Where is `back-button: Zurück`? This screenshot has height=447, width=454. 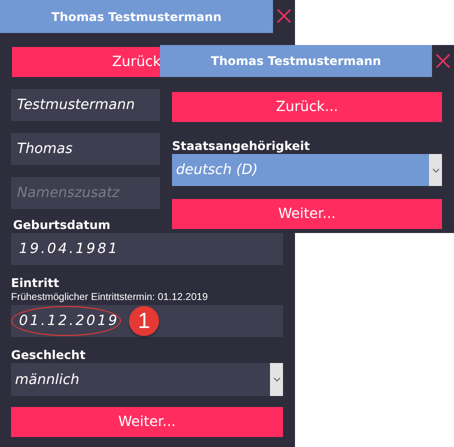
back-button: Zurück is located at coordinates (86, 62).